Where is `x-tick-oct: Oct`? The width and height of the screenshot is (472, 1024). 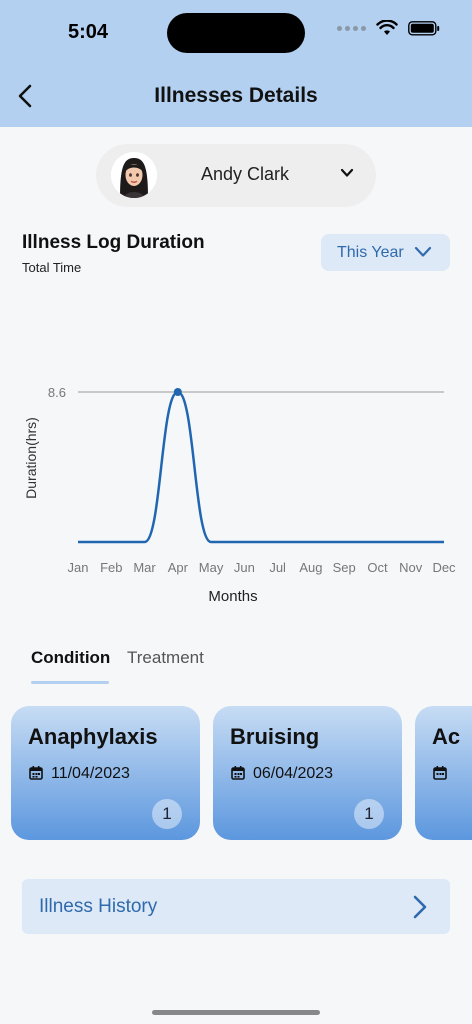
x-tick-oct: Oct is located at coordinates (377, 567).